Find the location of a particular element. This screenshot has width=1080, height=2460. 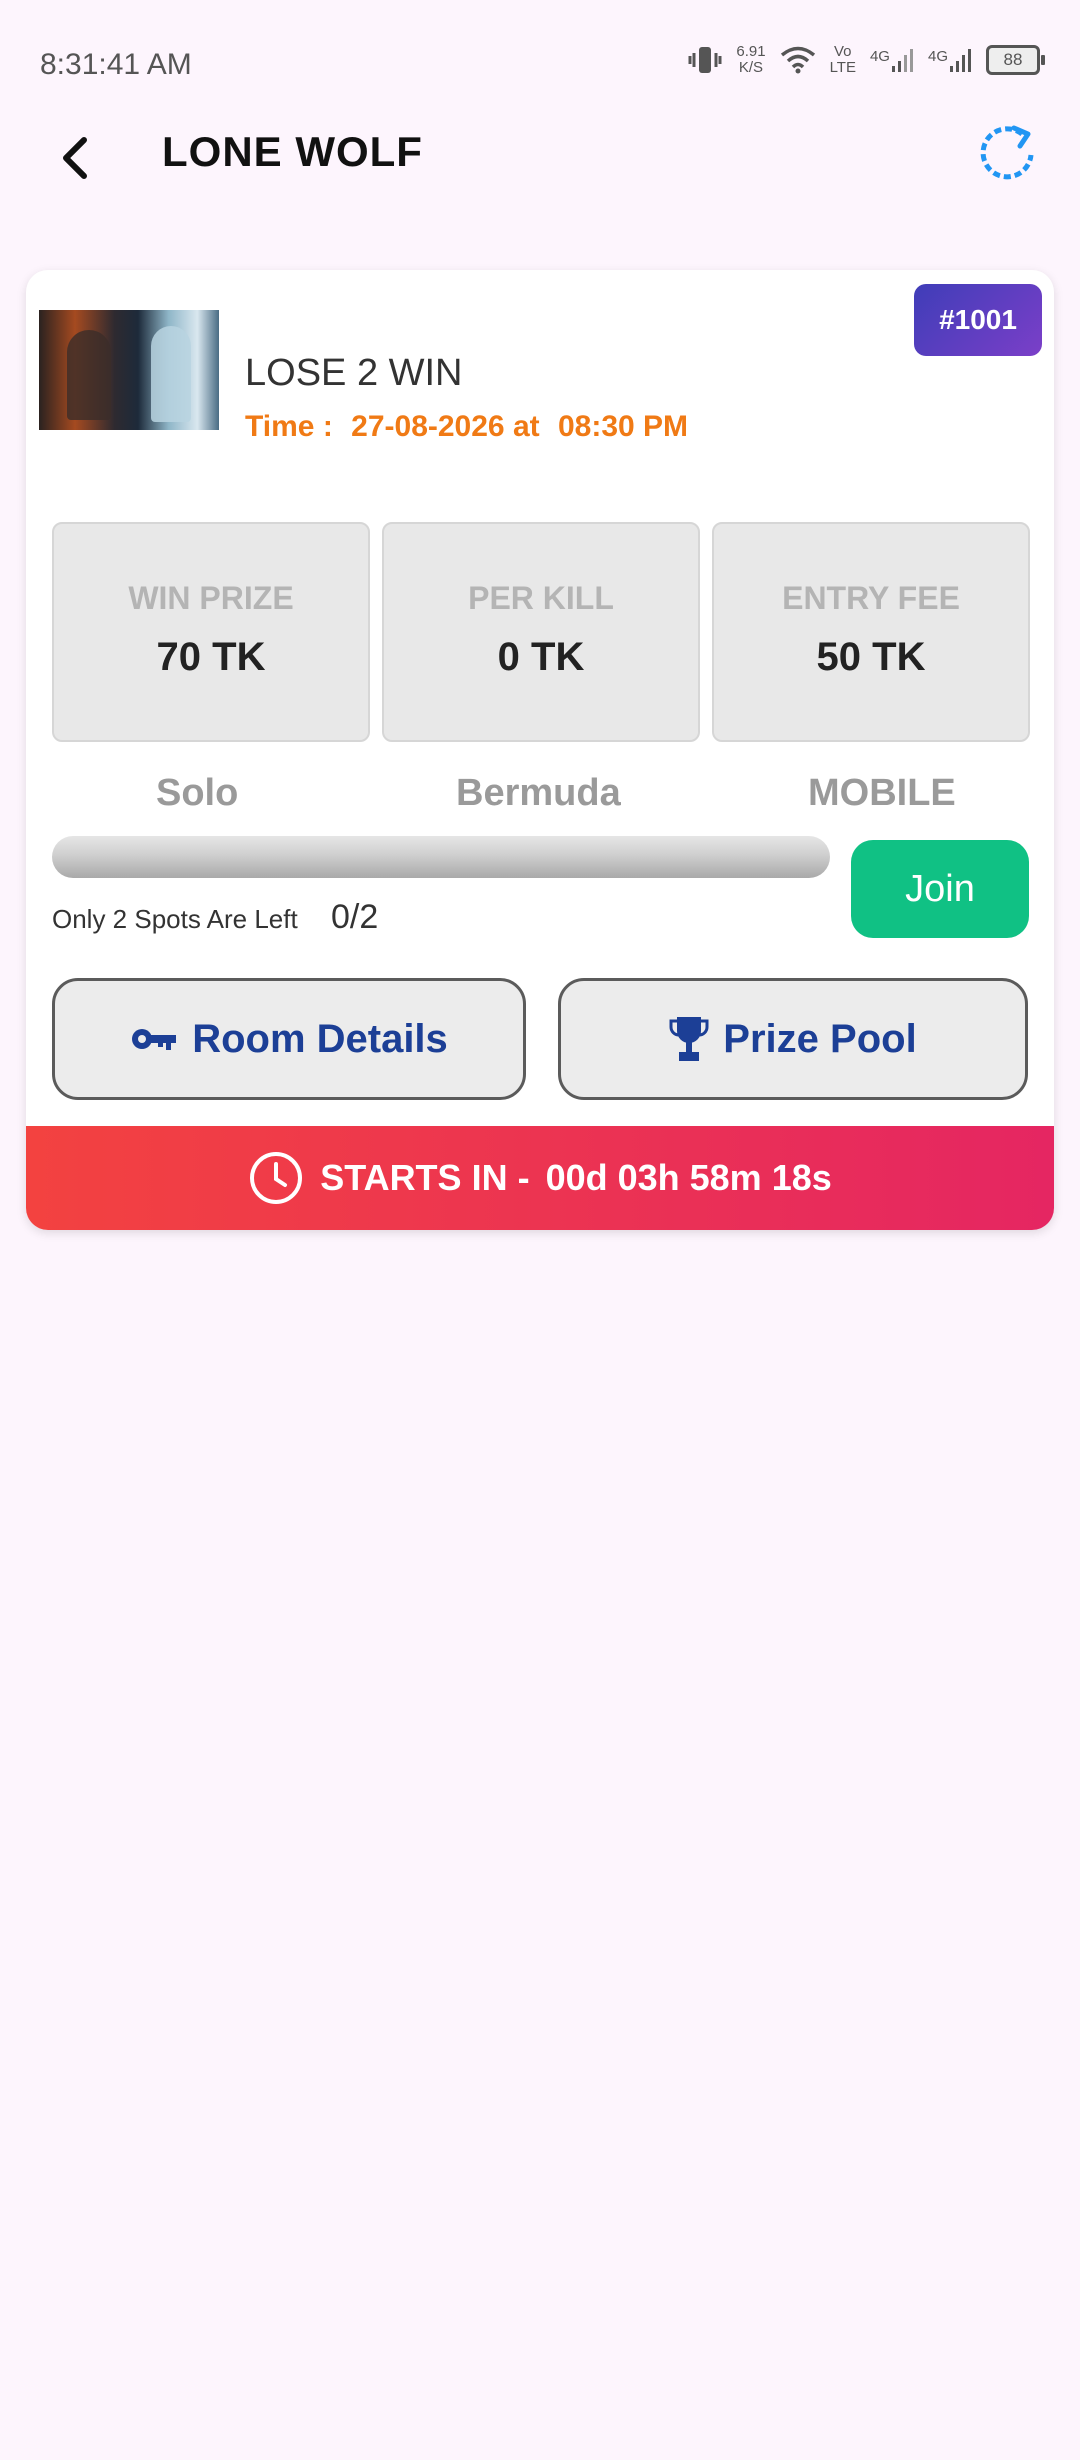

network-type-1: 4G is located at coordinates (879, 56).